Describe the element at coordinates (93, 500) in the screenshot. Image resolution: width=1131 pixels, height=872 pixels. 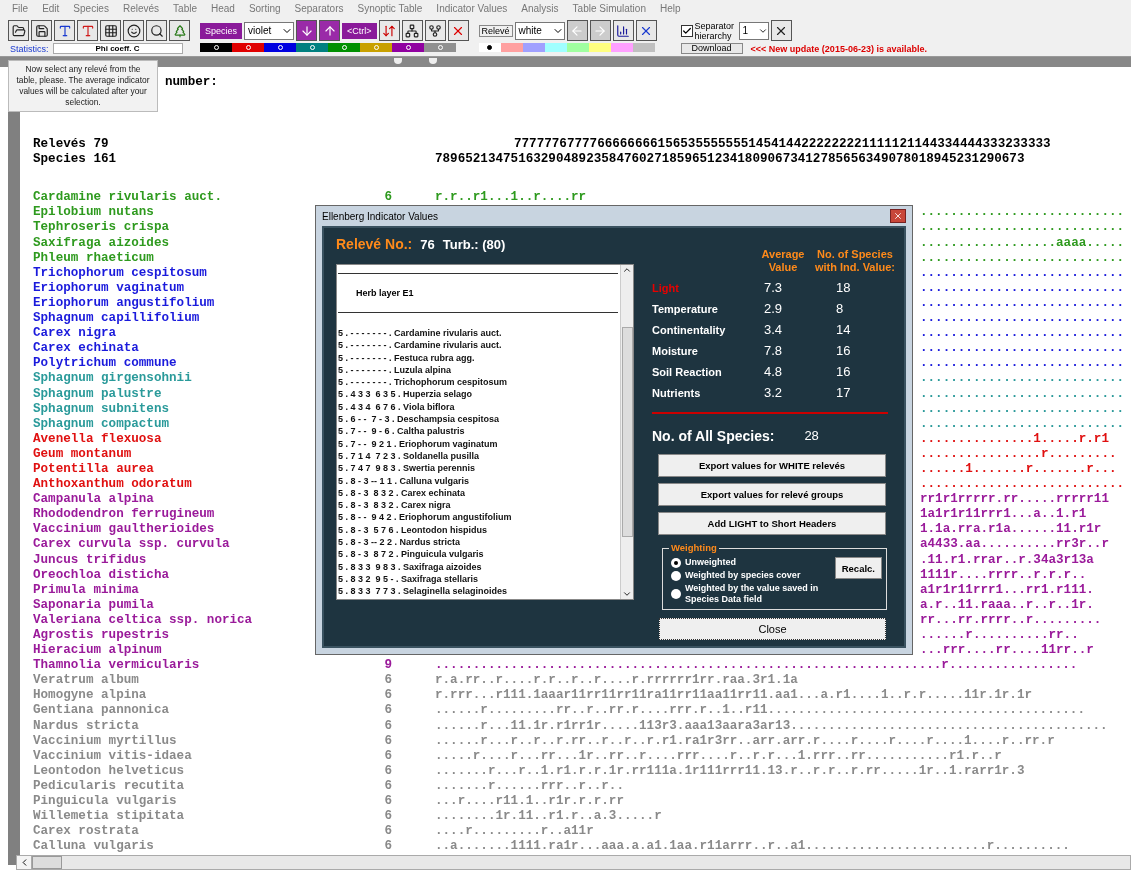
I see `species-name: Campanula alpina` at that location.